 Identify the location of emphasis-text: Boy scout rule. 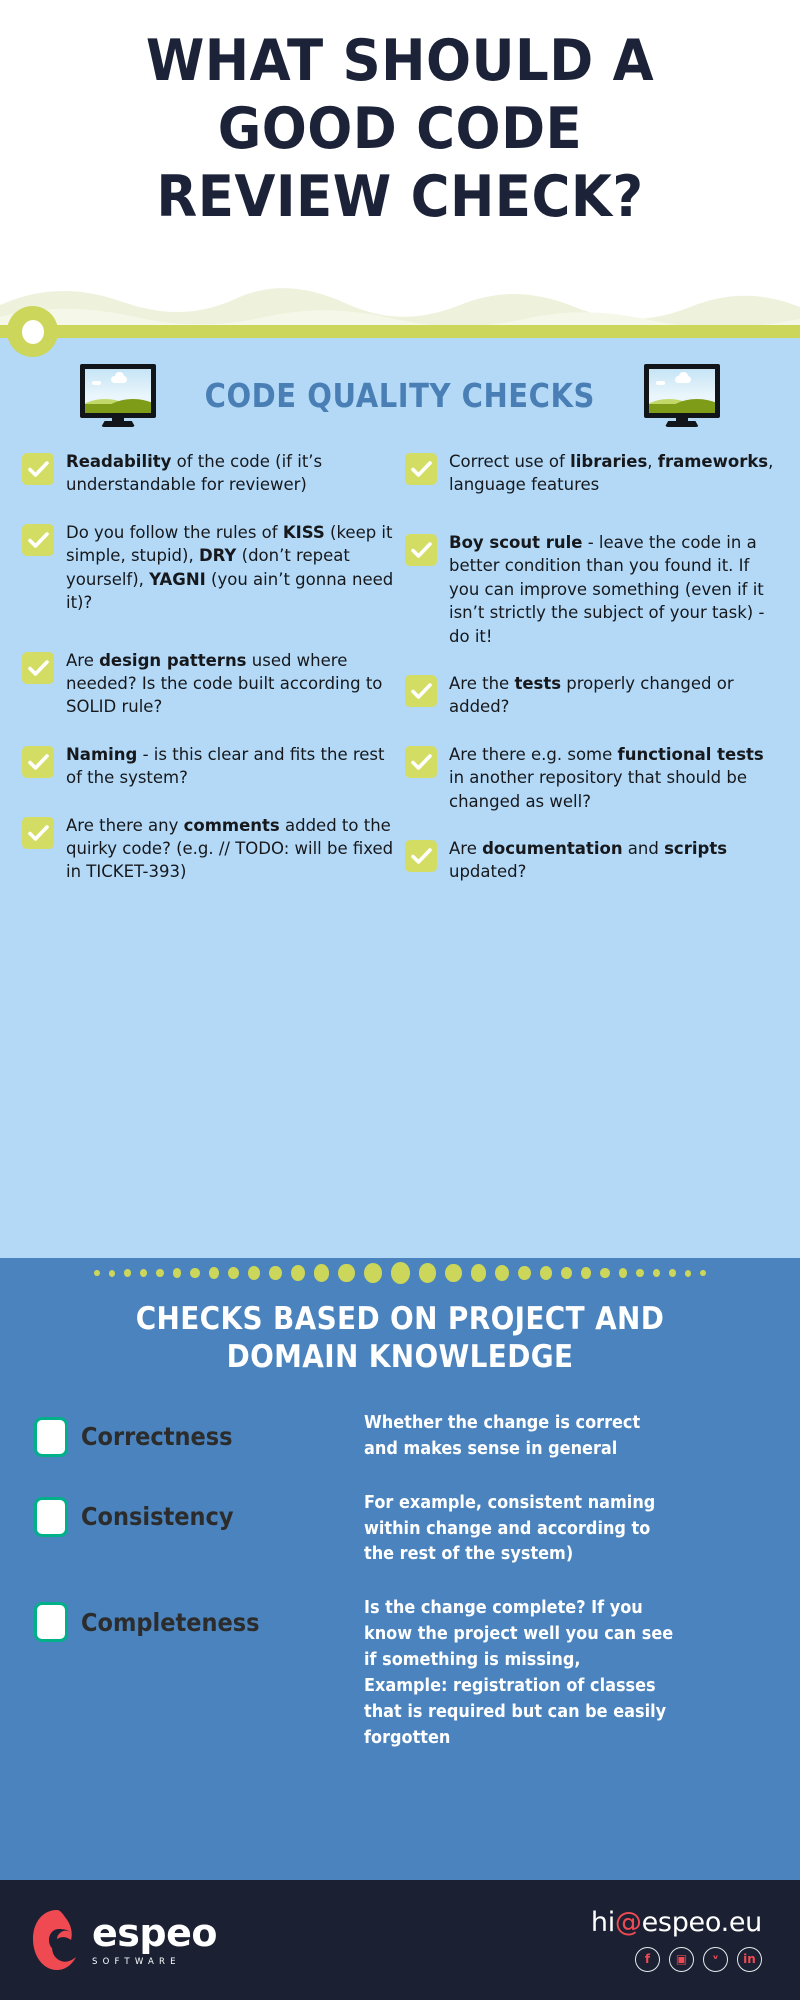
(516, 542).